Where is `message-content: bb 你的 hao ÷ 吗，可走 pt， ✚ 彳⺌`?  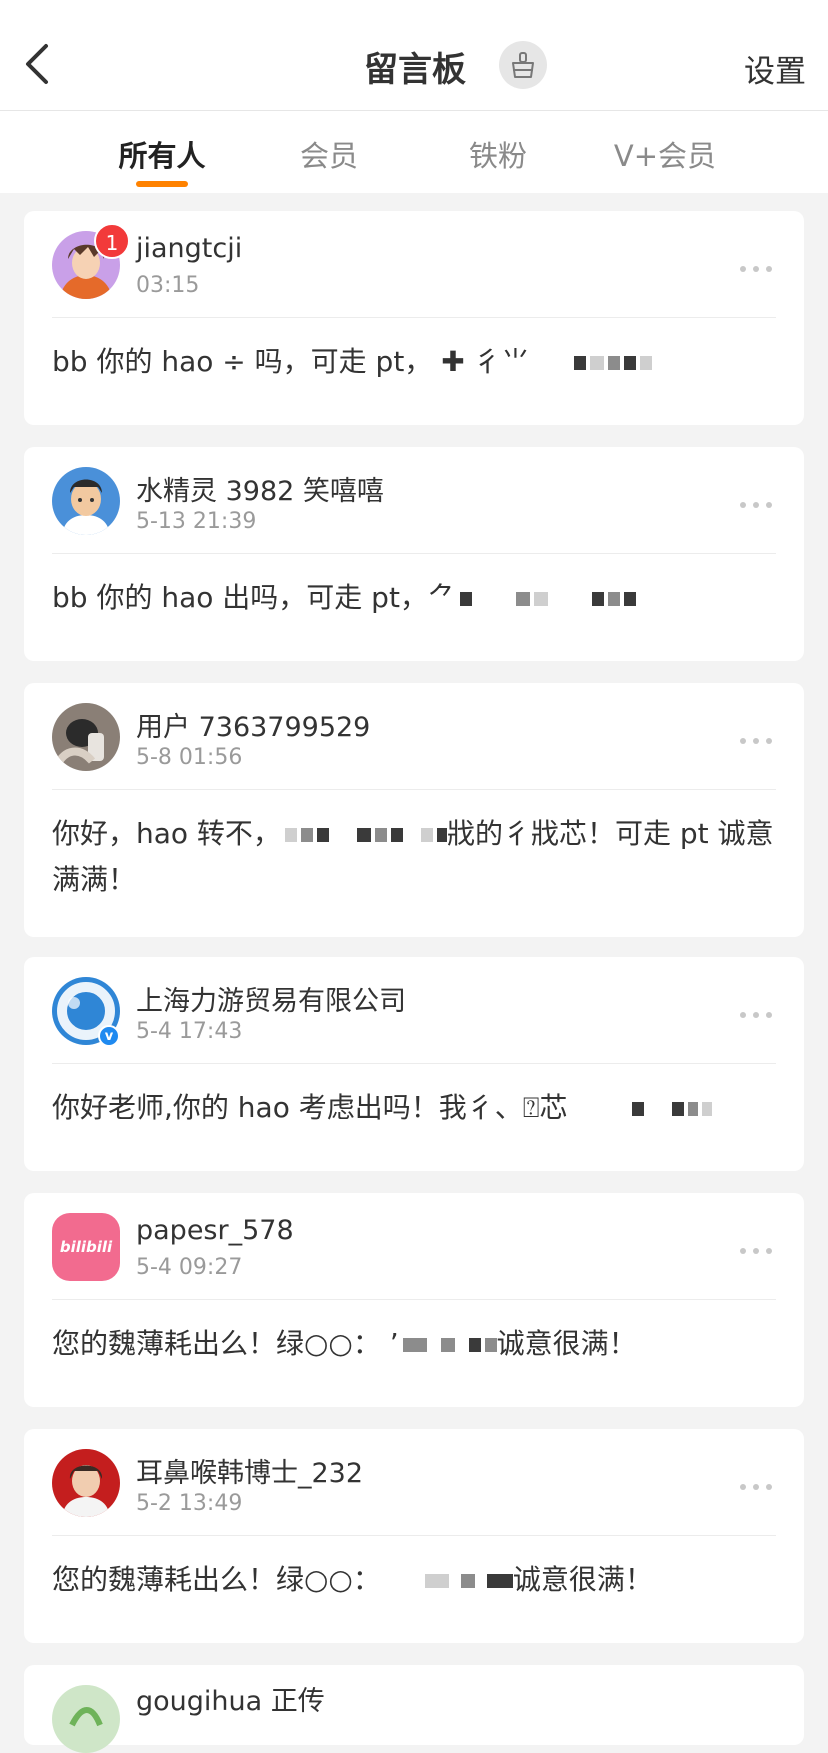
message-content: bb 你的 hao ÷ 吗，可走 pt， ✚ 彳⺌ is located at coordinates (291, 361).